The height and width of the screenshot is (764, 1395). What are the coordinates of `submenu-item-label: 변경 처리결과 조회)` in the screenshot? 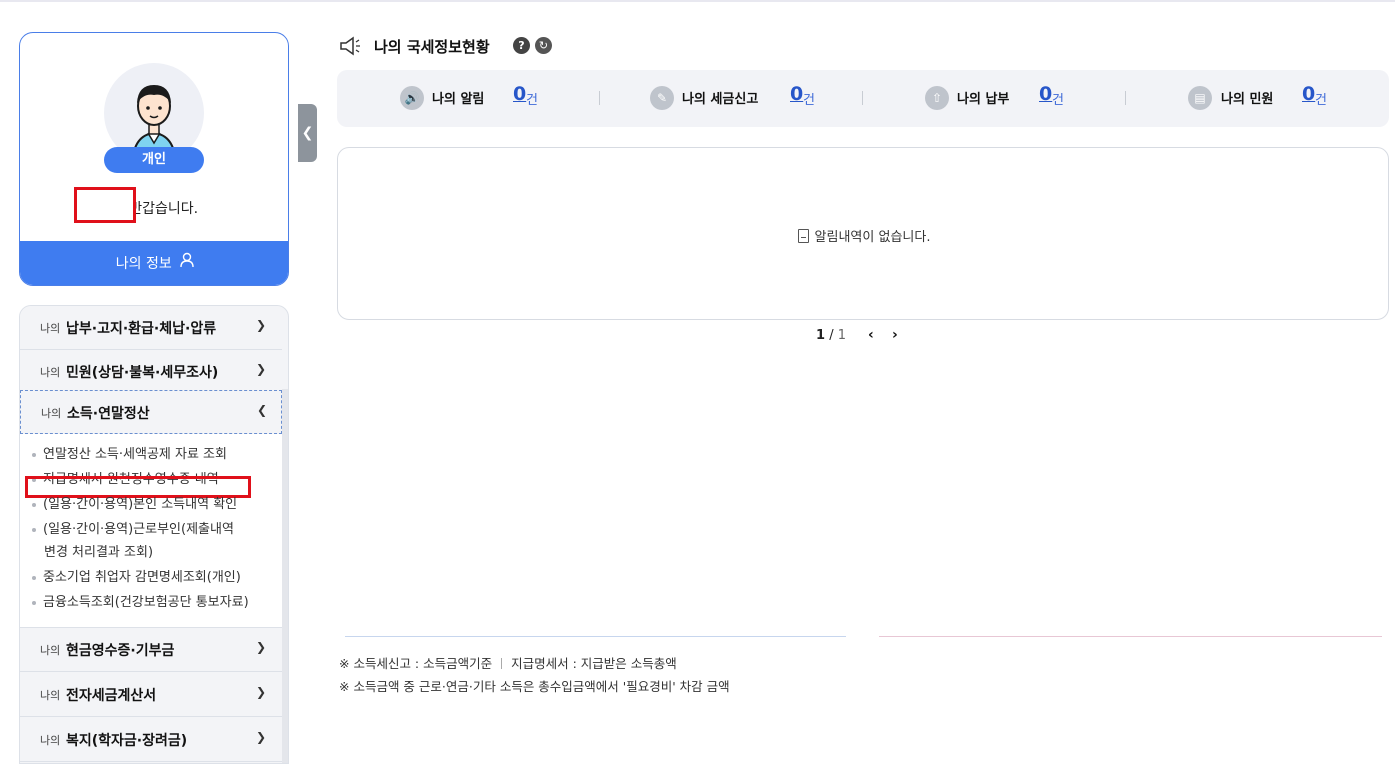 It's located at (99, 552).